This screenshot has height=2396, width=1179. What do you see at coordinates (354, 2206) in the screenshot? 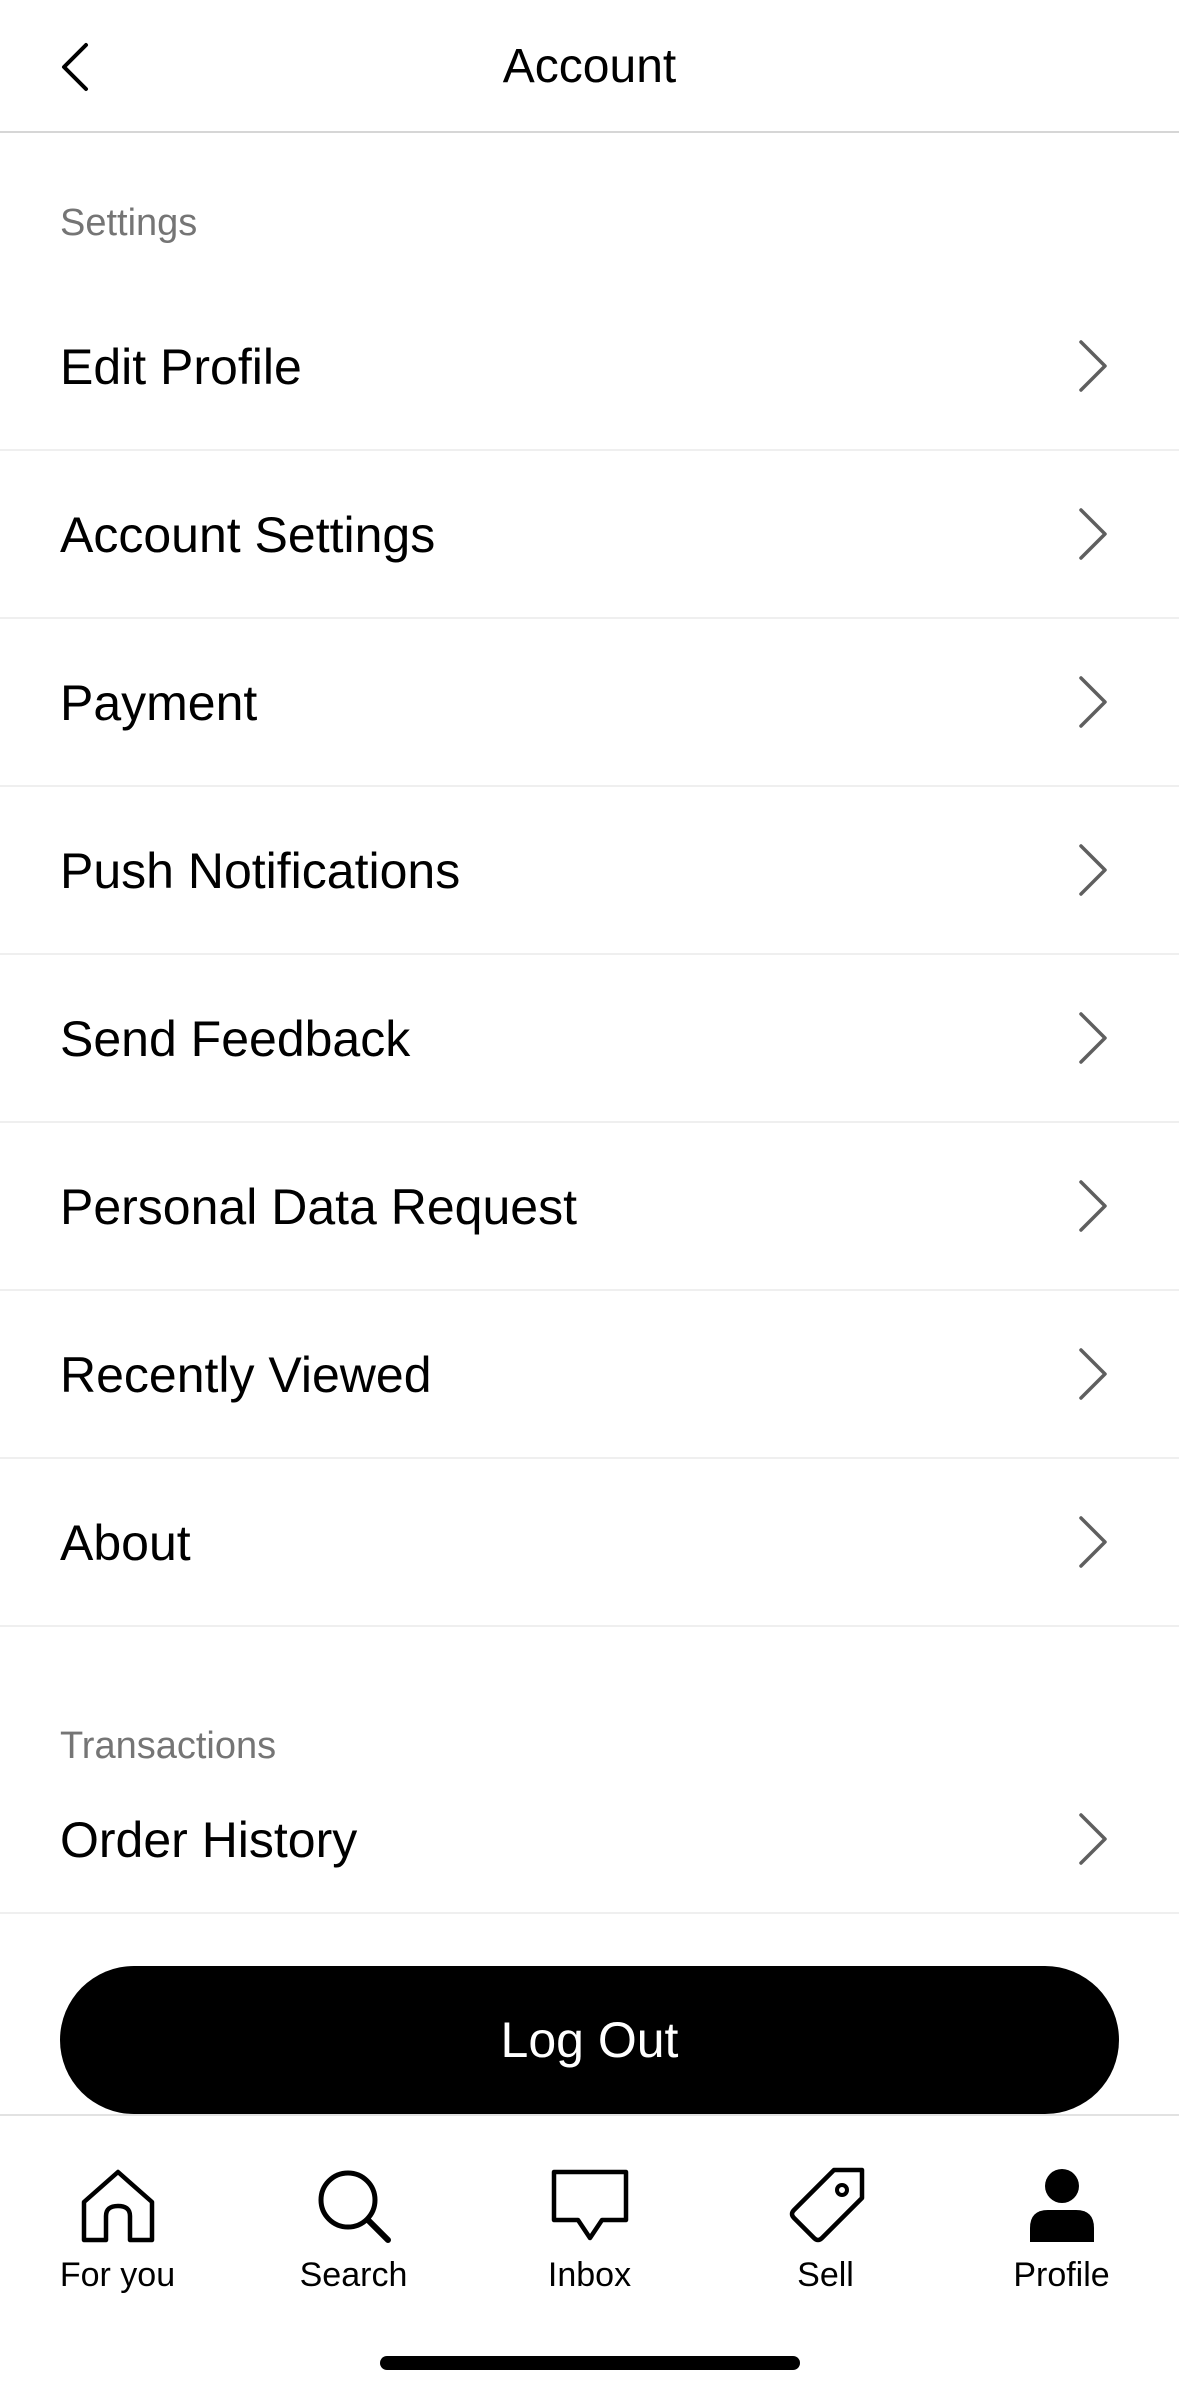
I see `search-icon` at bounding box center [354, 2206].